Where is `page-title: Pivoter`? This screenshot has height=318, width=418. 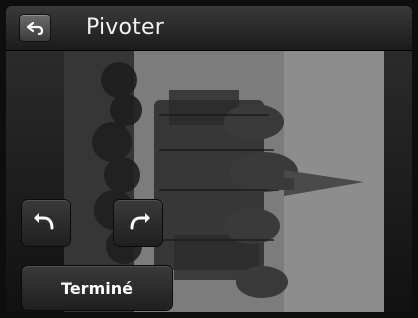 page-title: Pivoter is located at coordinates (125, 27).